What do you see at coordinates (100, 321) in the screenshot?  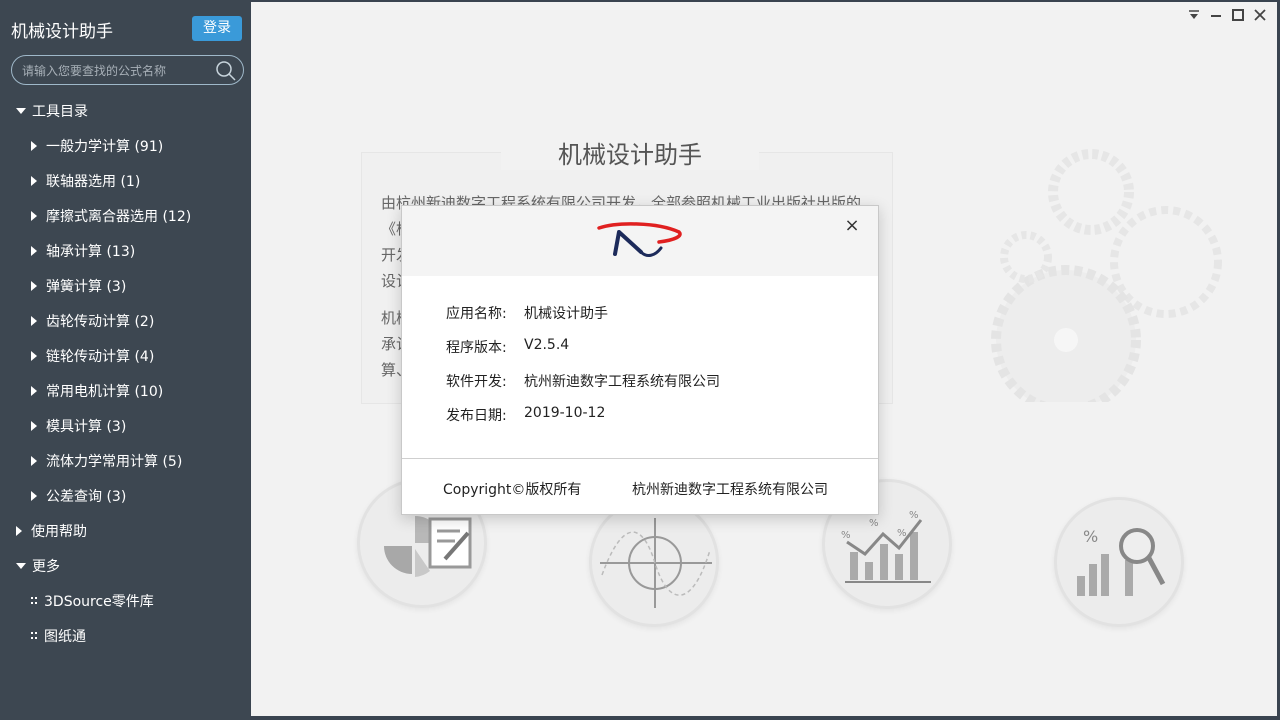 I see `tree-item-label: 齿轮传动计算 (2)` at bounding box center [100, 321].